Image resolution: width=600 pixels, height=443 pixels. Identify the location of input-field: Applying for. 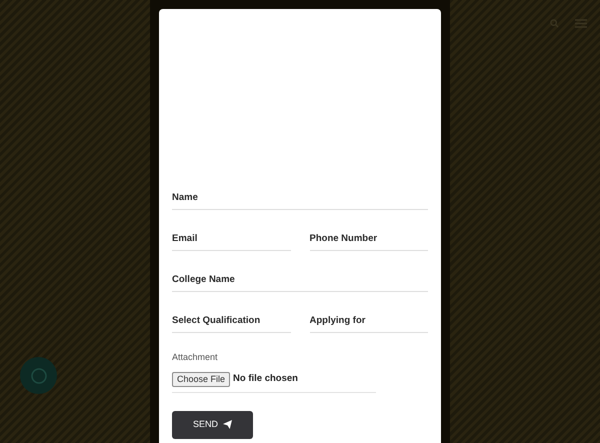
(369, 321).